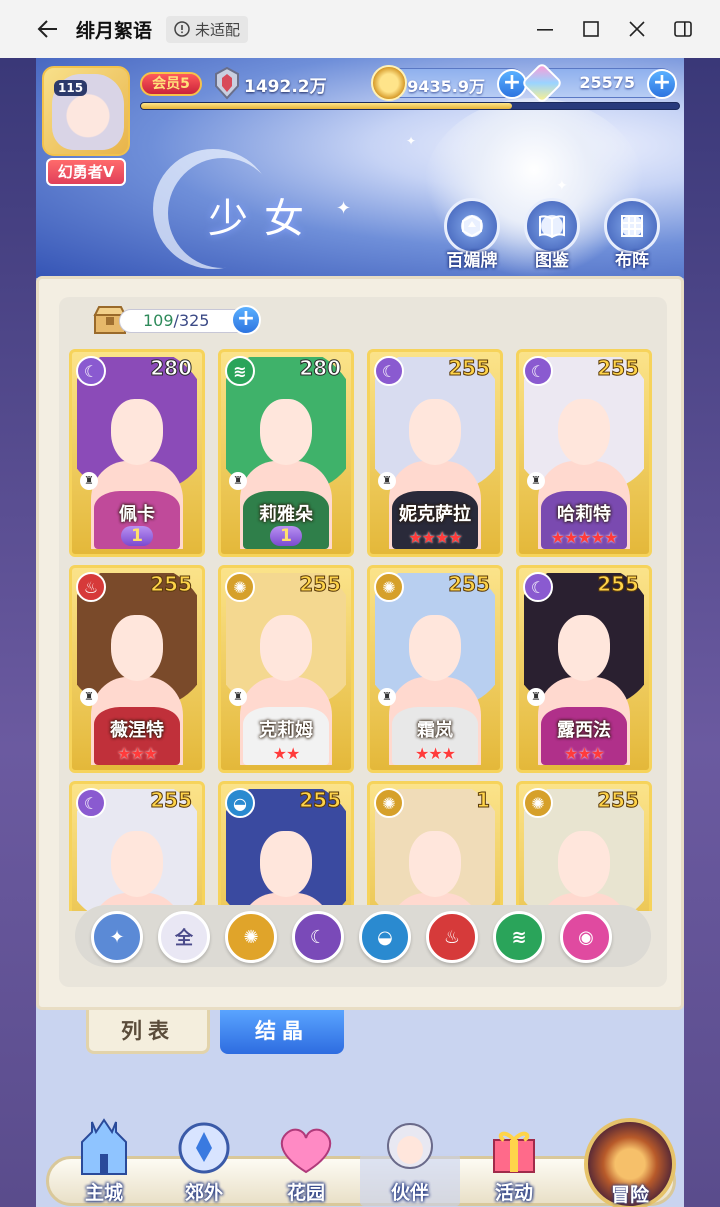 The image size is (720, 1207). Describe the element at coordinates (435, 730) in the screenshot. I see `heroine-name: 霜岚` at that location.